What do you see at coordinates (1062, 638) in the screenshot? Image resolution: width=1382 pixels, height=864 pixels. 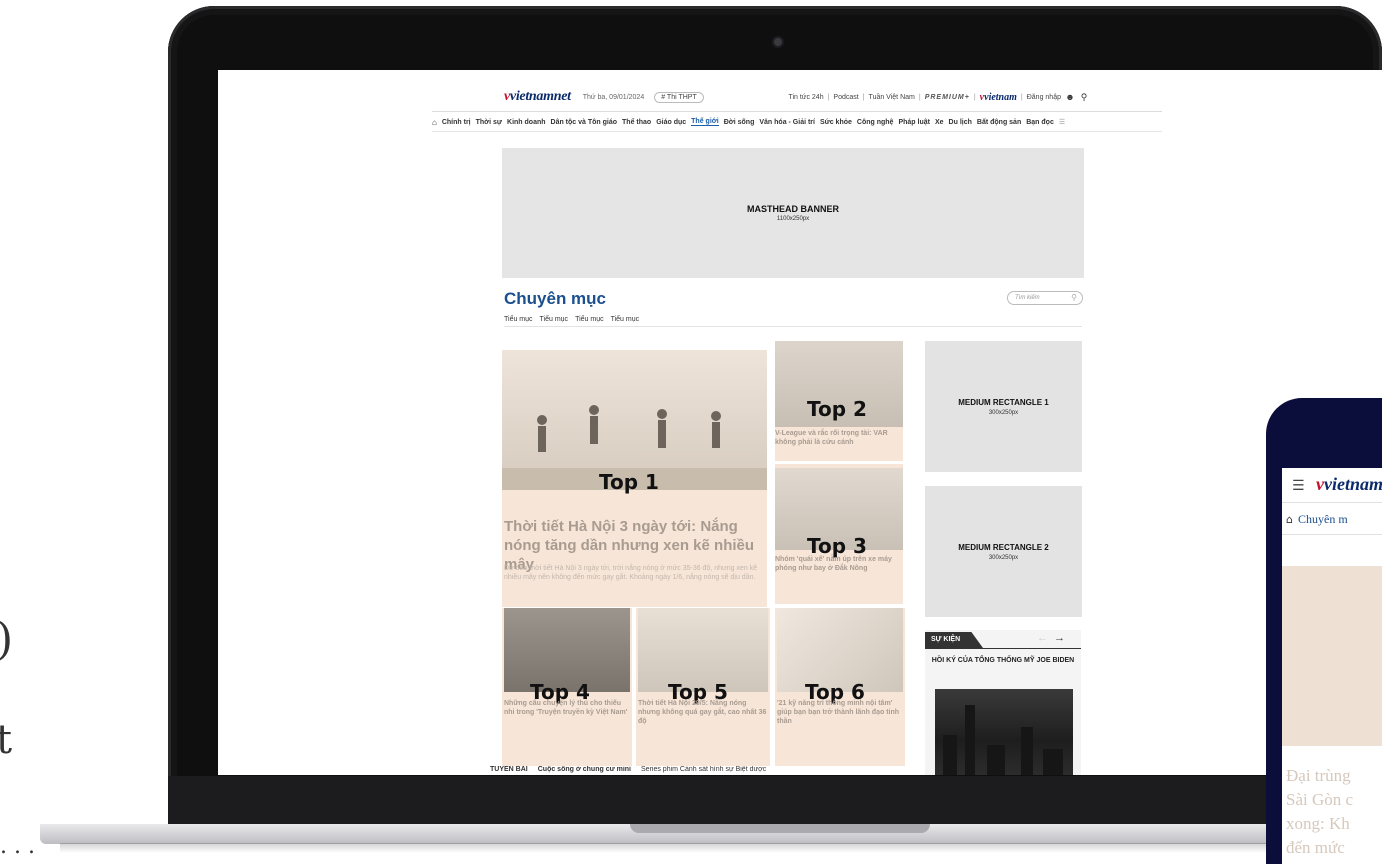 I see `next-arrow-icon: →` at bounding box center [1062, 638].